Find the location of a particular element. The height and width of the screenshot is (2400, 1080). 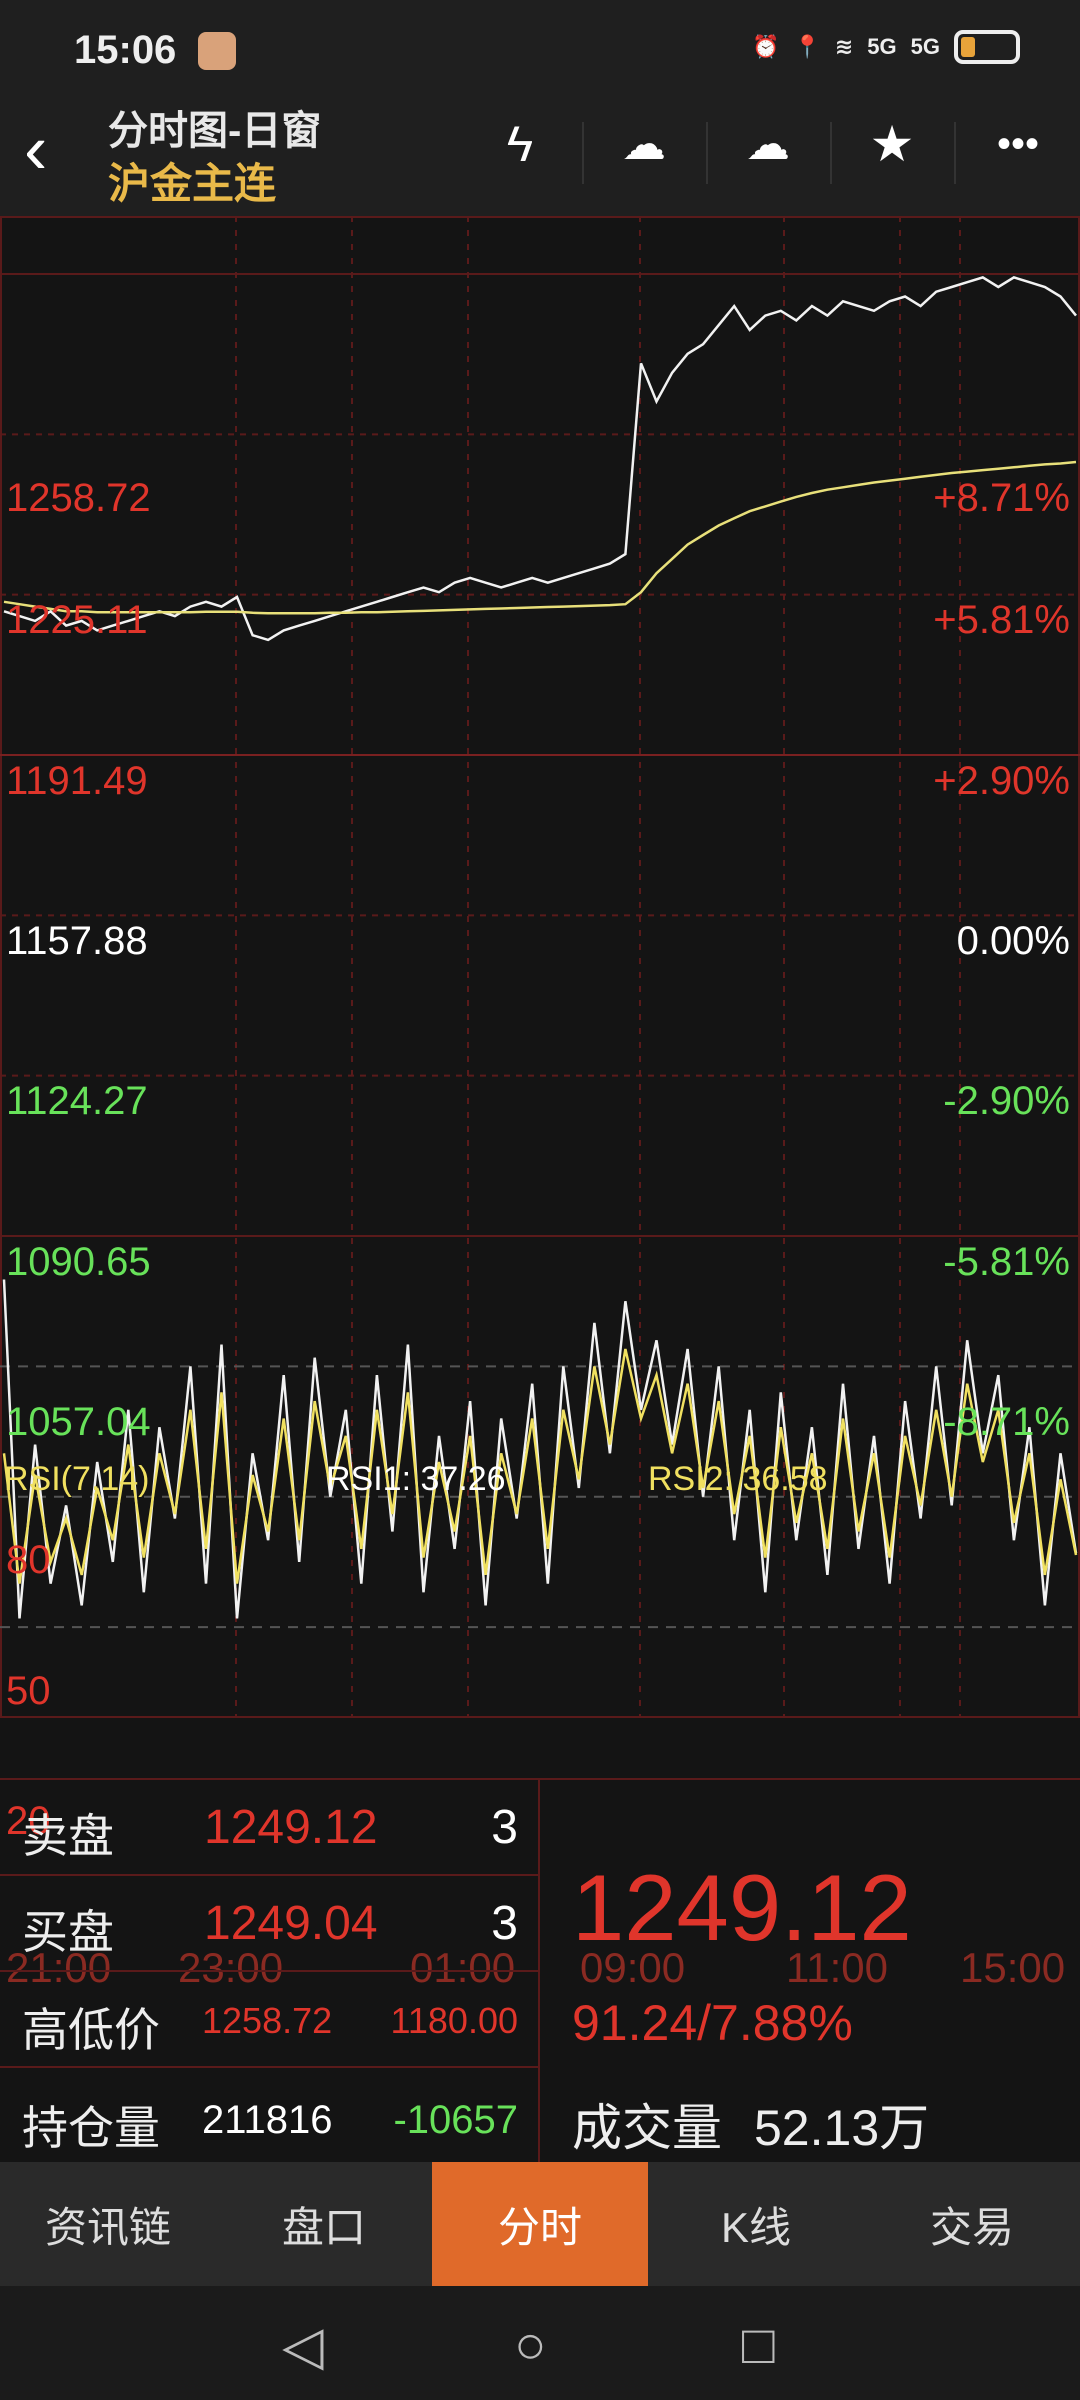

high-low-label: 高低价 is located at coordinates (91, 2030).